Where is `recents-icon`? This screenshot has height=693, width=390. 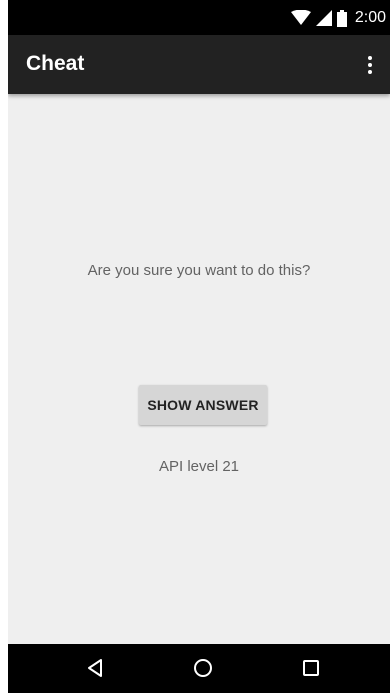
recents-icon is located at coordinates (311, 668).